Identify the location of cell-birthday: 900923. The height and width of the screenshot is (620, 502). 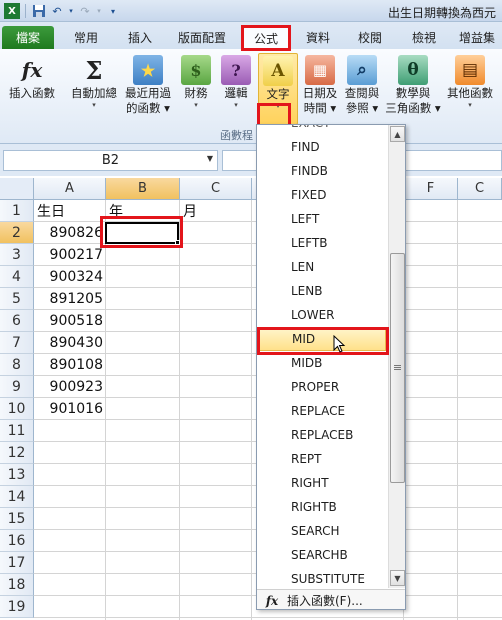
(70, 387).